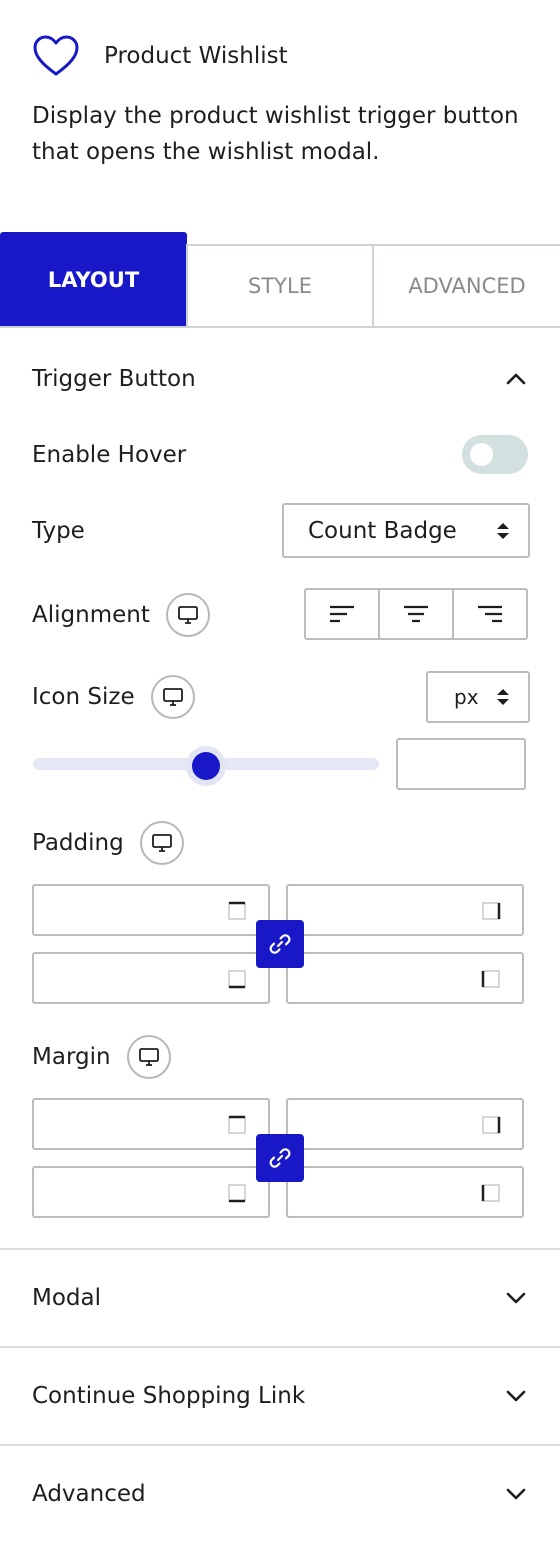 The width and height of the screenshot is (560, 1544). I want to click on margin-bottom-input, so click(151, 1192).